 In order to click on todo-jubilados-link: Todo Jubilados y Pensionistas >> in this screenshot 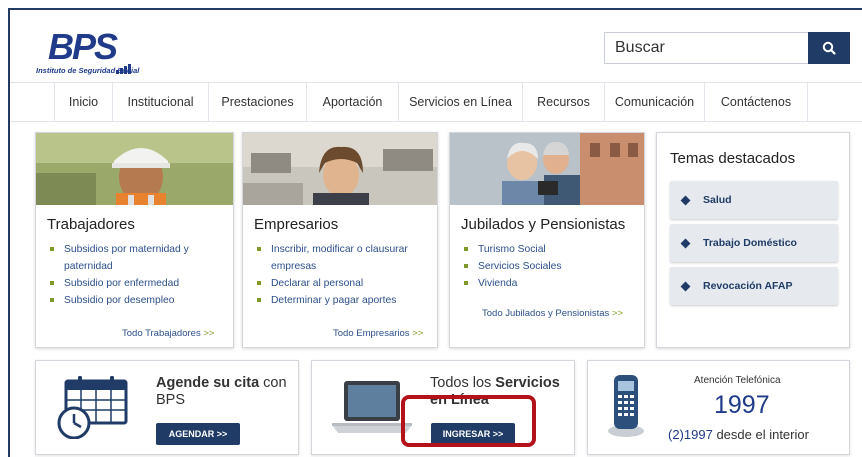, I will do `click(552, 313)`.